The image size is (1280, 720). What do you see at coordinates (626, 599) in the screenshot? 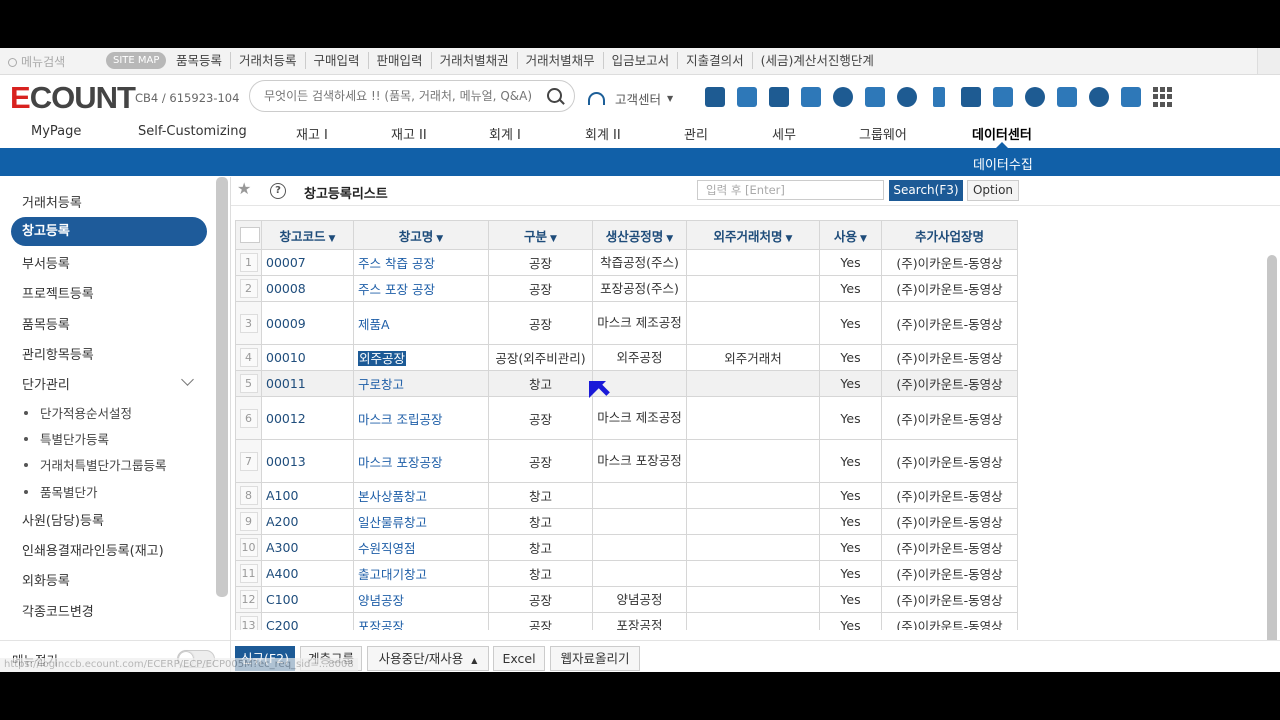
I see `table-row: 12 C100 양념공장 공장 양념공정 Yes (주)이카운트-동영상` at bounding box center [626, 599].